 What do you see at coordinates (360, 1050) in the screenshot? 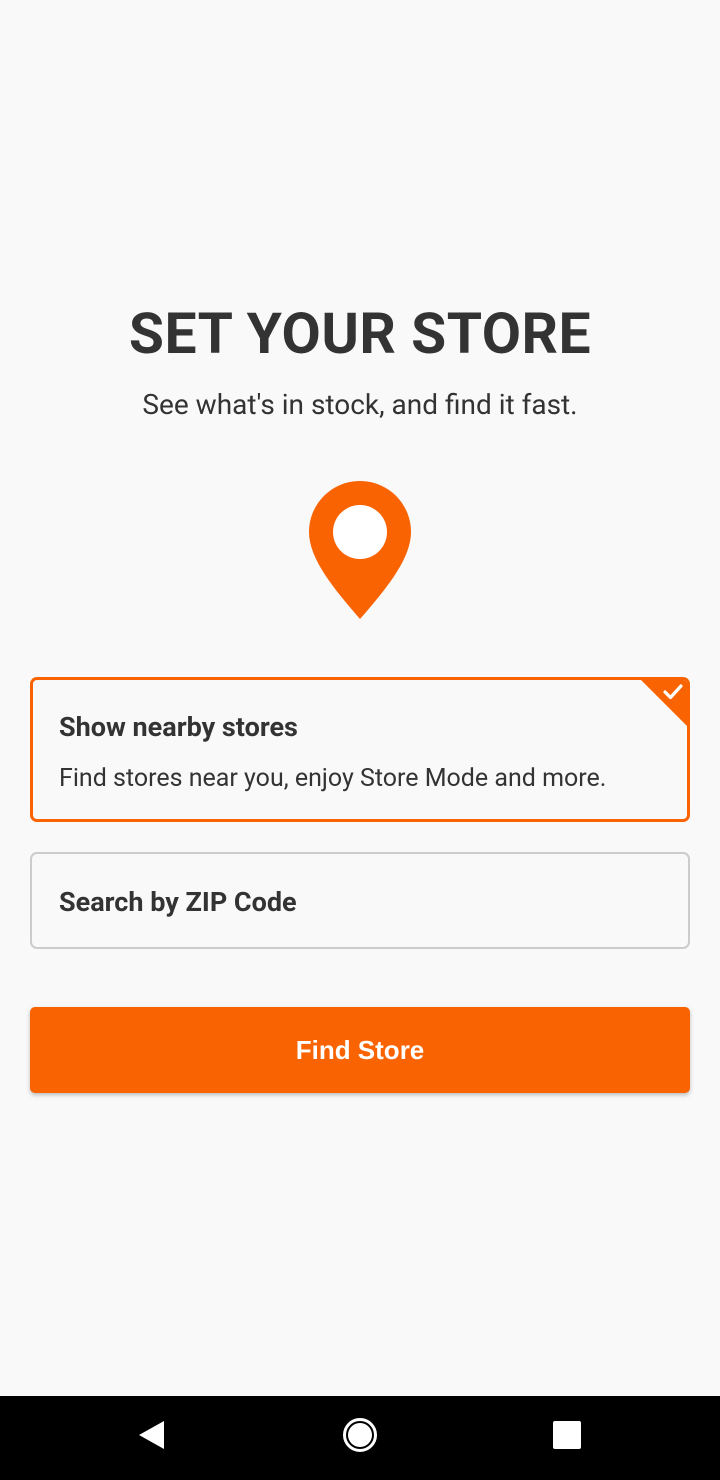
I see `find-store-button: Find Store` at bounding box center [360, 1050].